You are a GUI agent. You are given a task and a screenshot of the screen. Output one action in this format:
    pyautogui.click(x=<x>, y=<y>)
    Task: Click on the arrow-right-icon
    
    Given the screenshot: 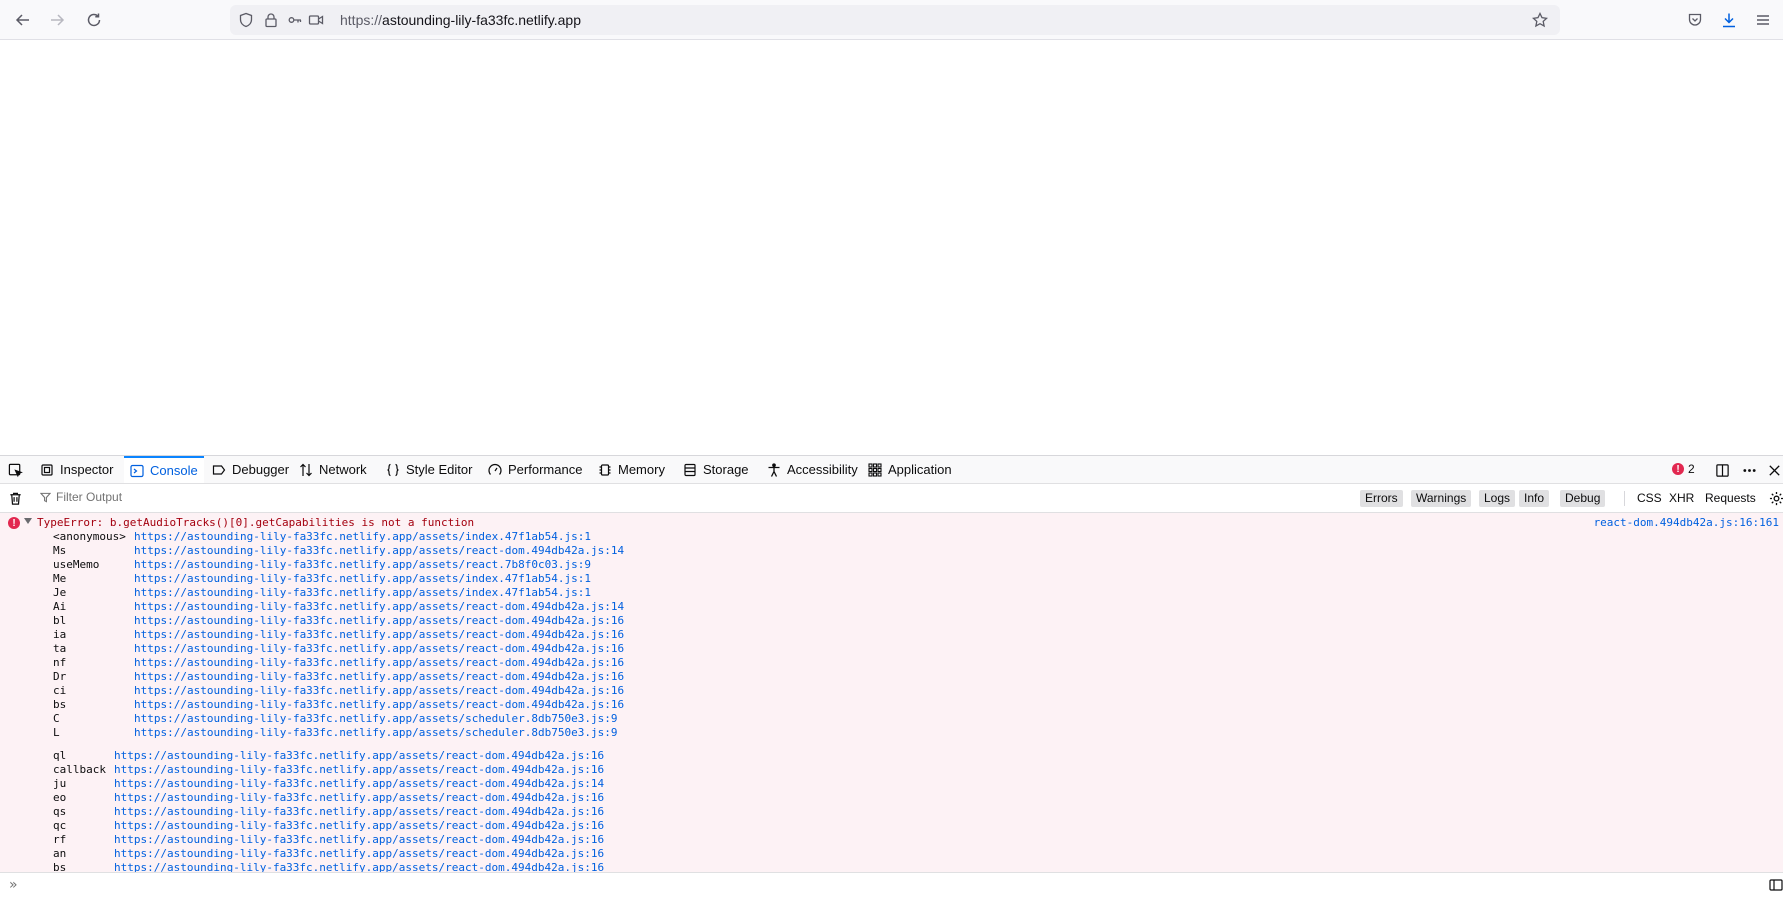 What is the action you would take?
    pyautogui.click(x=57, y=20)
    